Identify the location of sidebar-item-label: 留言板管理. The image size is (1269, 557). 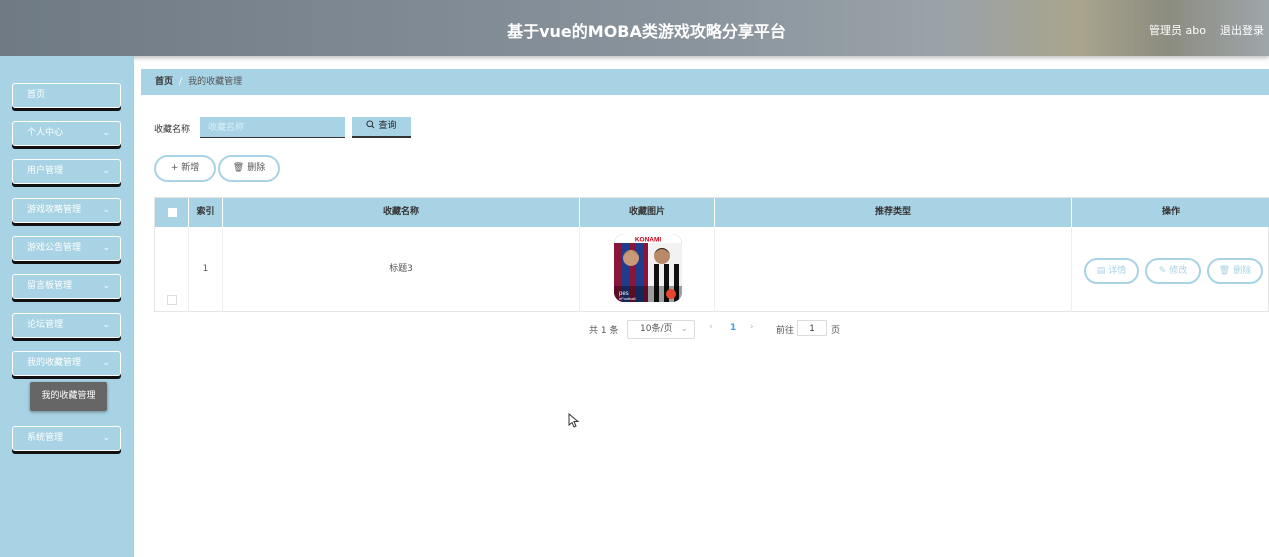
(50, 286).